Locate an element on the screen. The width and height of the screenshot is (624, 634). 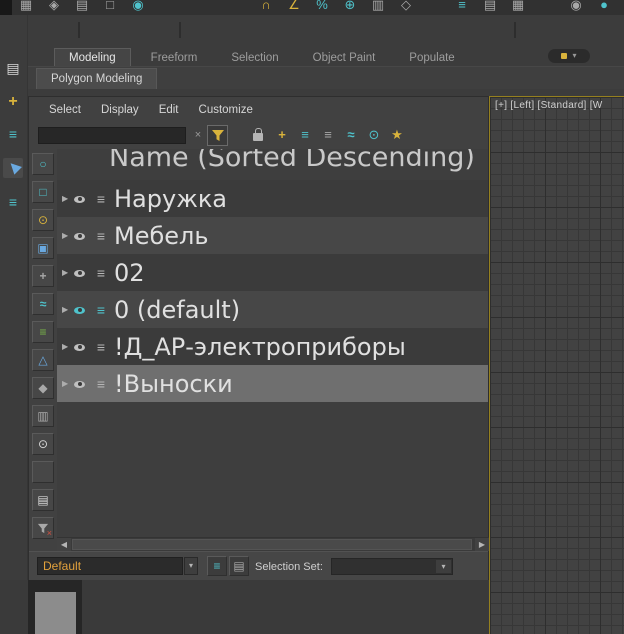
explorer-bottom-bar: Default ▾ ≡ ▤ Selection Set: ▾ is located at coordinates (258, 566).